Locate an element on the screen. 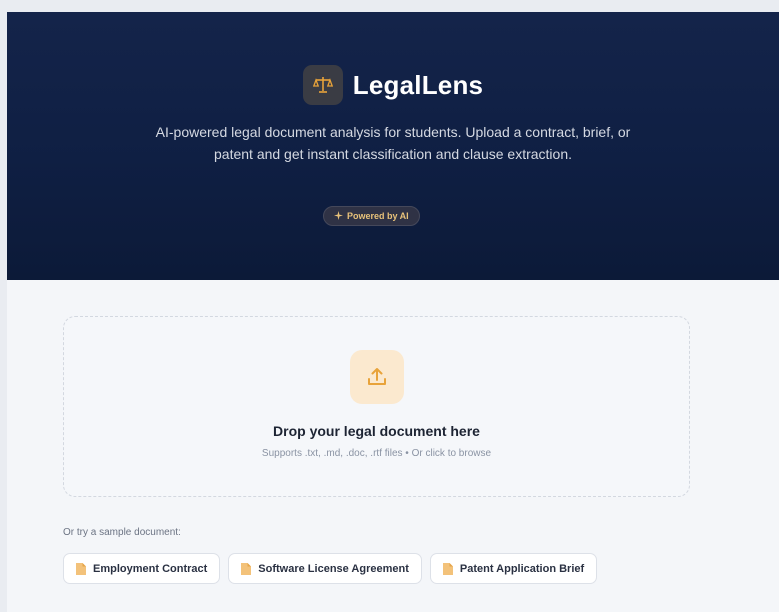 The height and width of the screenshot is (612, 779). sample-employment-contract-button: Employment Contract is located at coordinates (142, 568).